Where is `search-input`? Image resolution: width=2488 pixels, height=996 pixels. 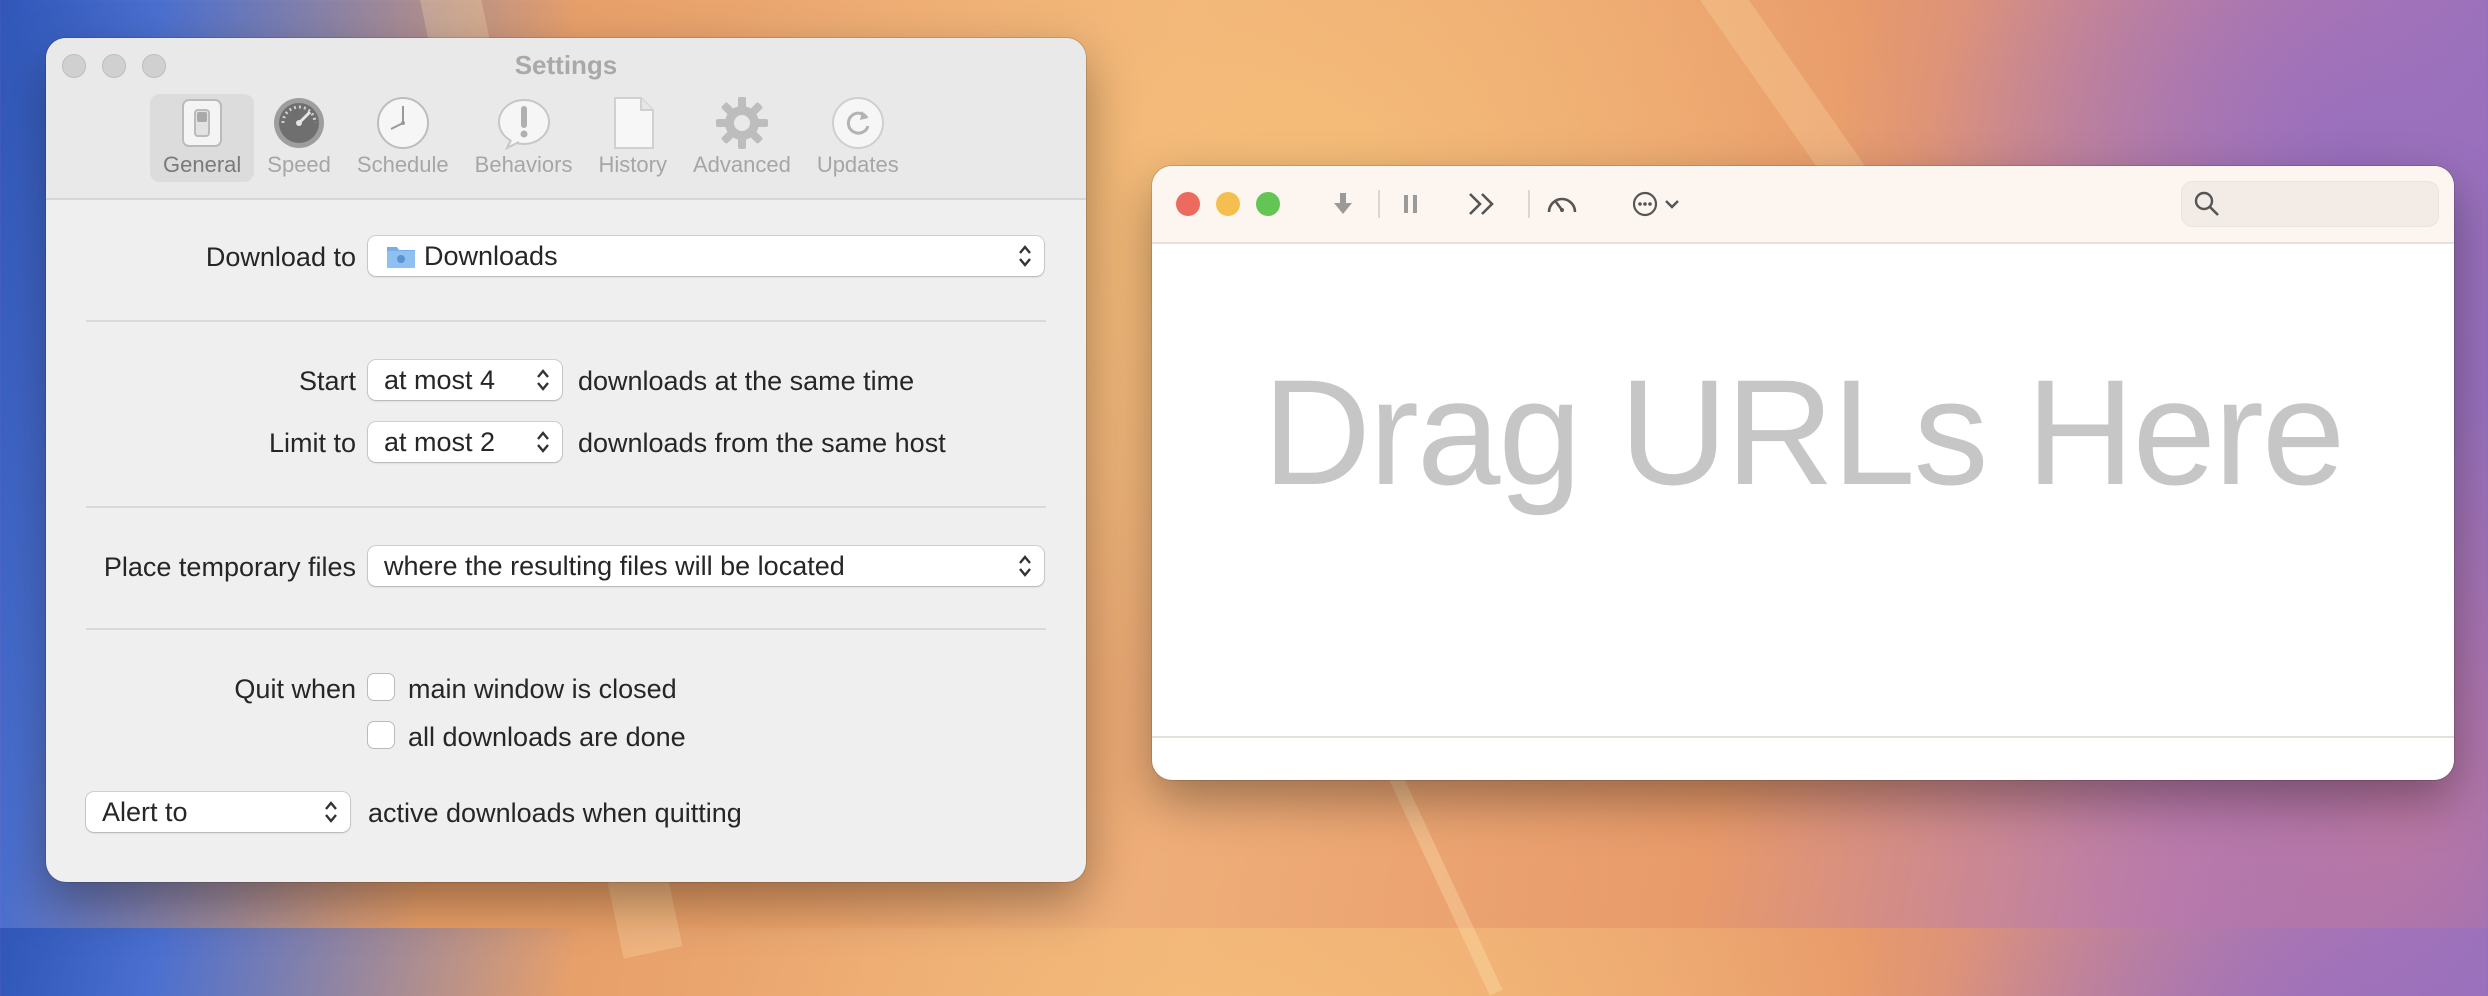
search-input is located at coordinates (2330, 204).